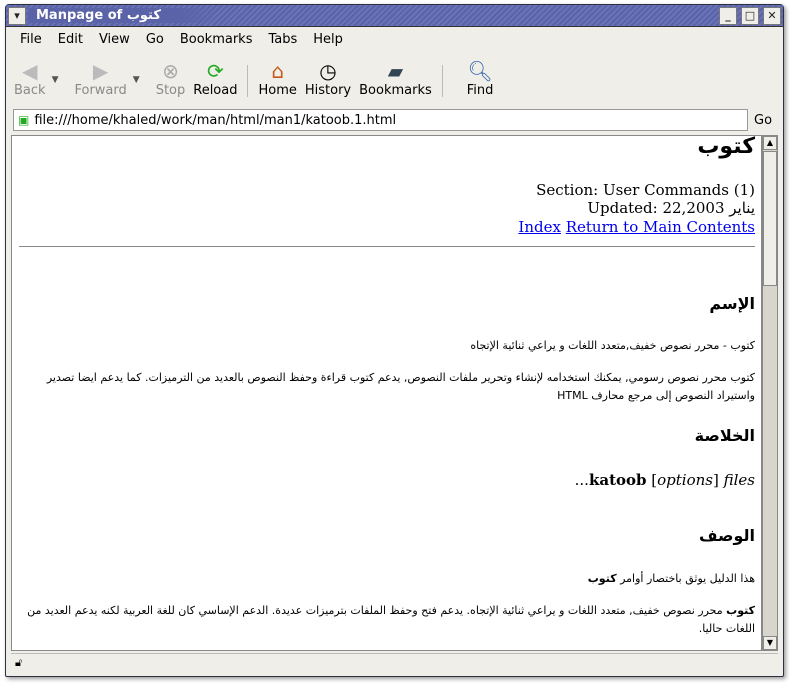  I want to click on index-link: Index, so click(539, 227).